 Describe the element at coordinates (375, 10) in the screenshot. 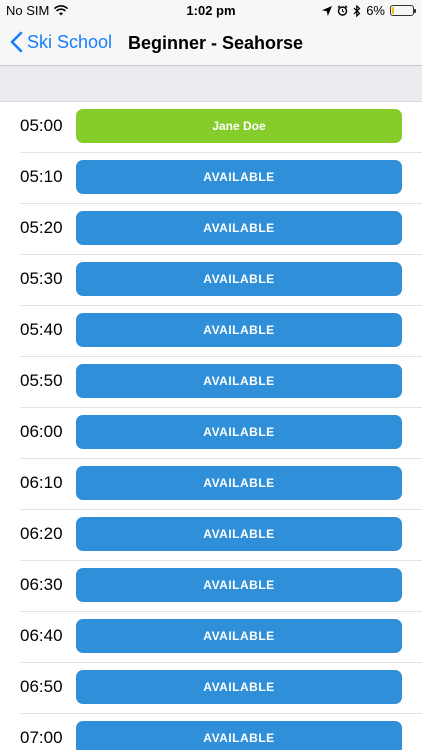

I see `battery-percent: 6%` at that location.